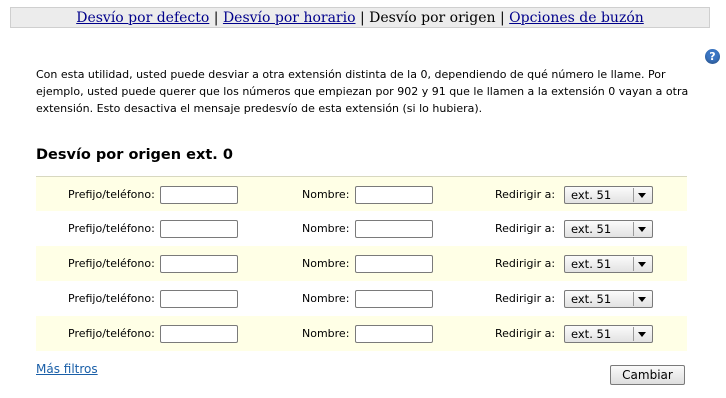 This screenshot has height=398, width=726. What do you see at coordinates (432, 18) in the screenshot?
I see `tab-origin-forward: Desvío por origen` at bounding box center [432, 18].